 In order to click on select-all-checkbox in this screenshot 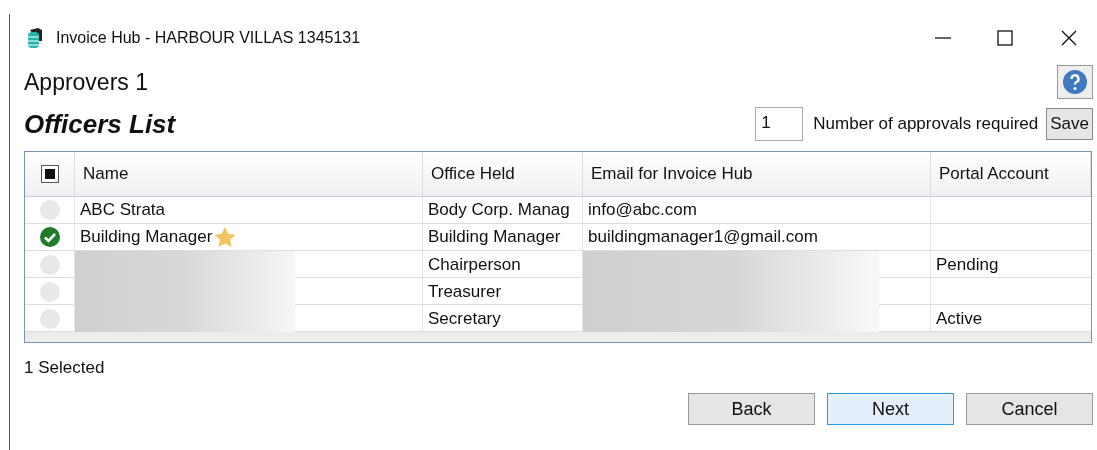, I will do `click(49, 174)`.